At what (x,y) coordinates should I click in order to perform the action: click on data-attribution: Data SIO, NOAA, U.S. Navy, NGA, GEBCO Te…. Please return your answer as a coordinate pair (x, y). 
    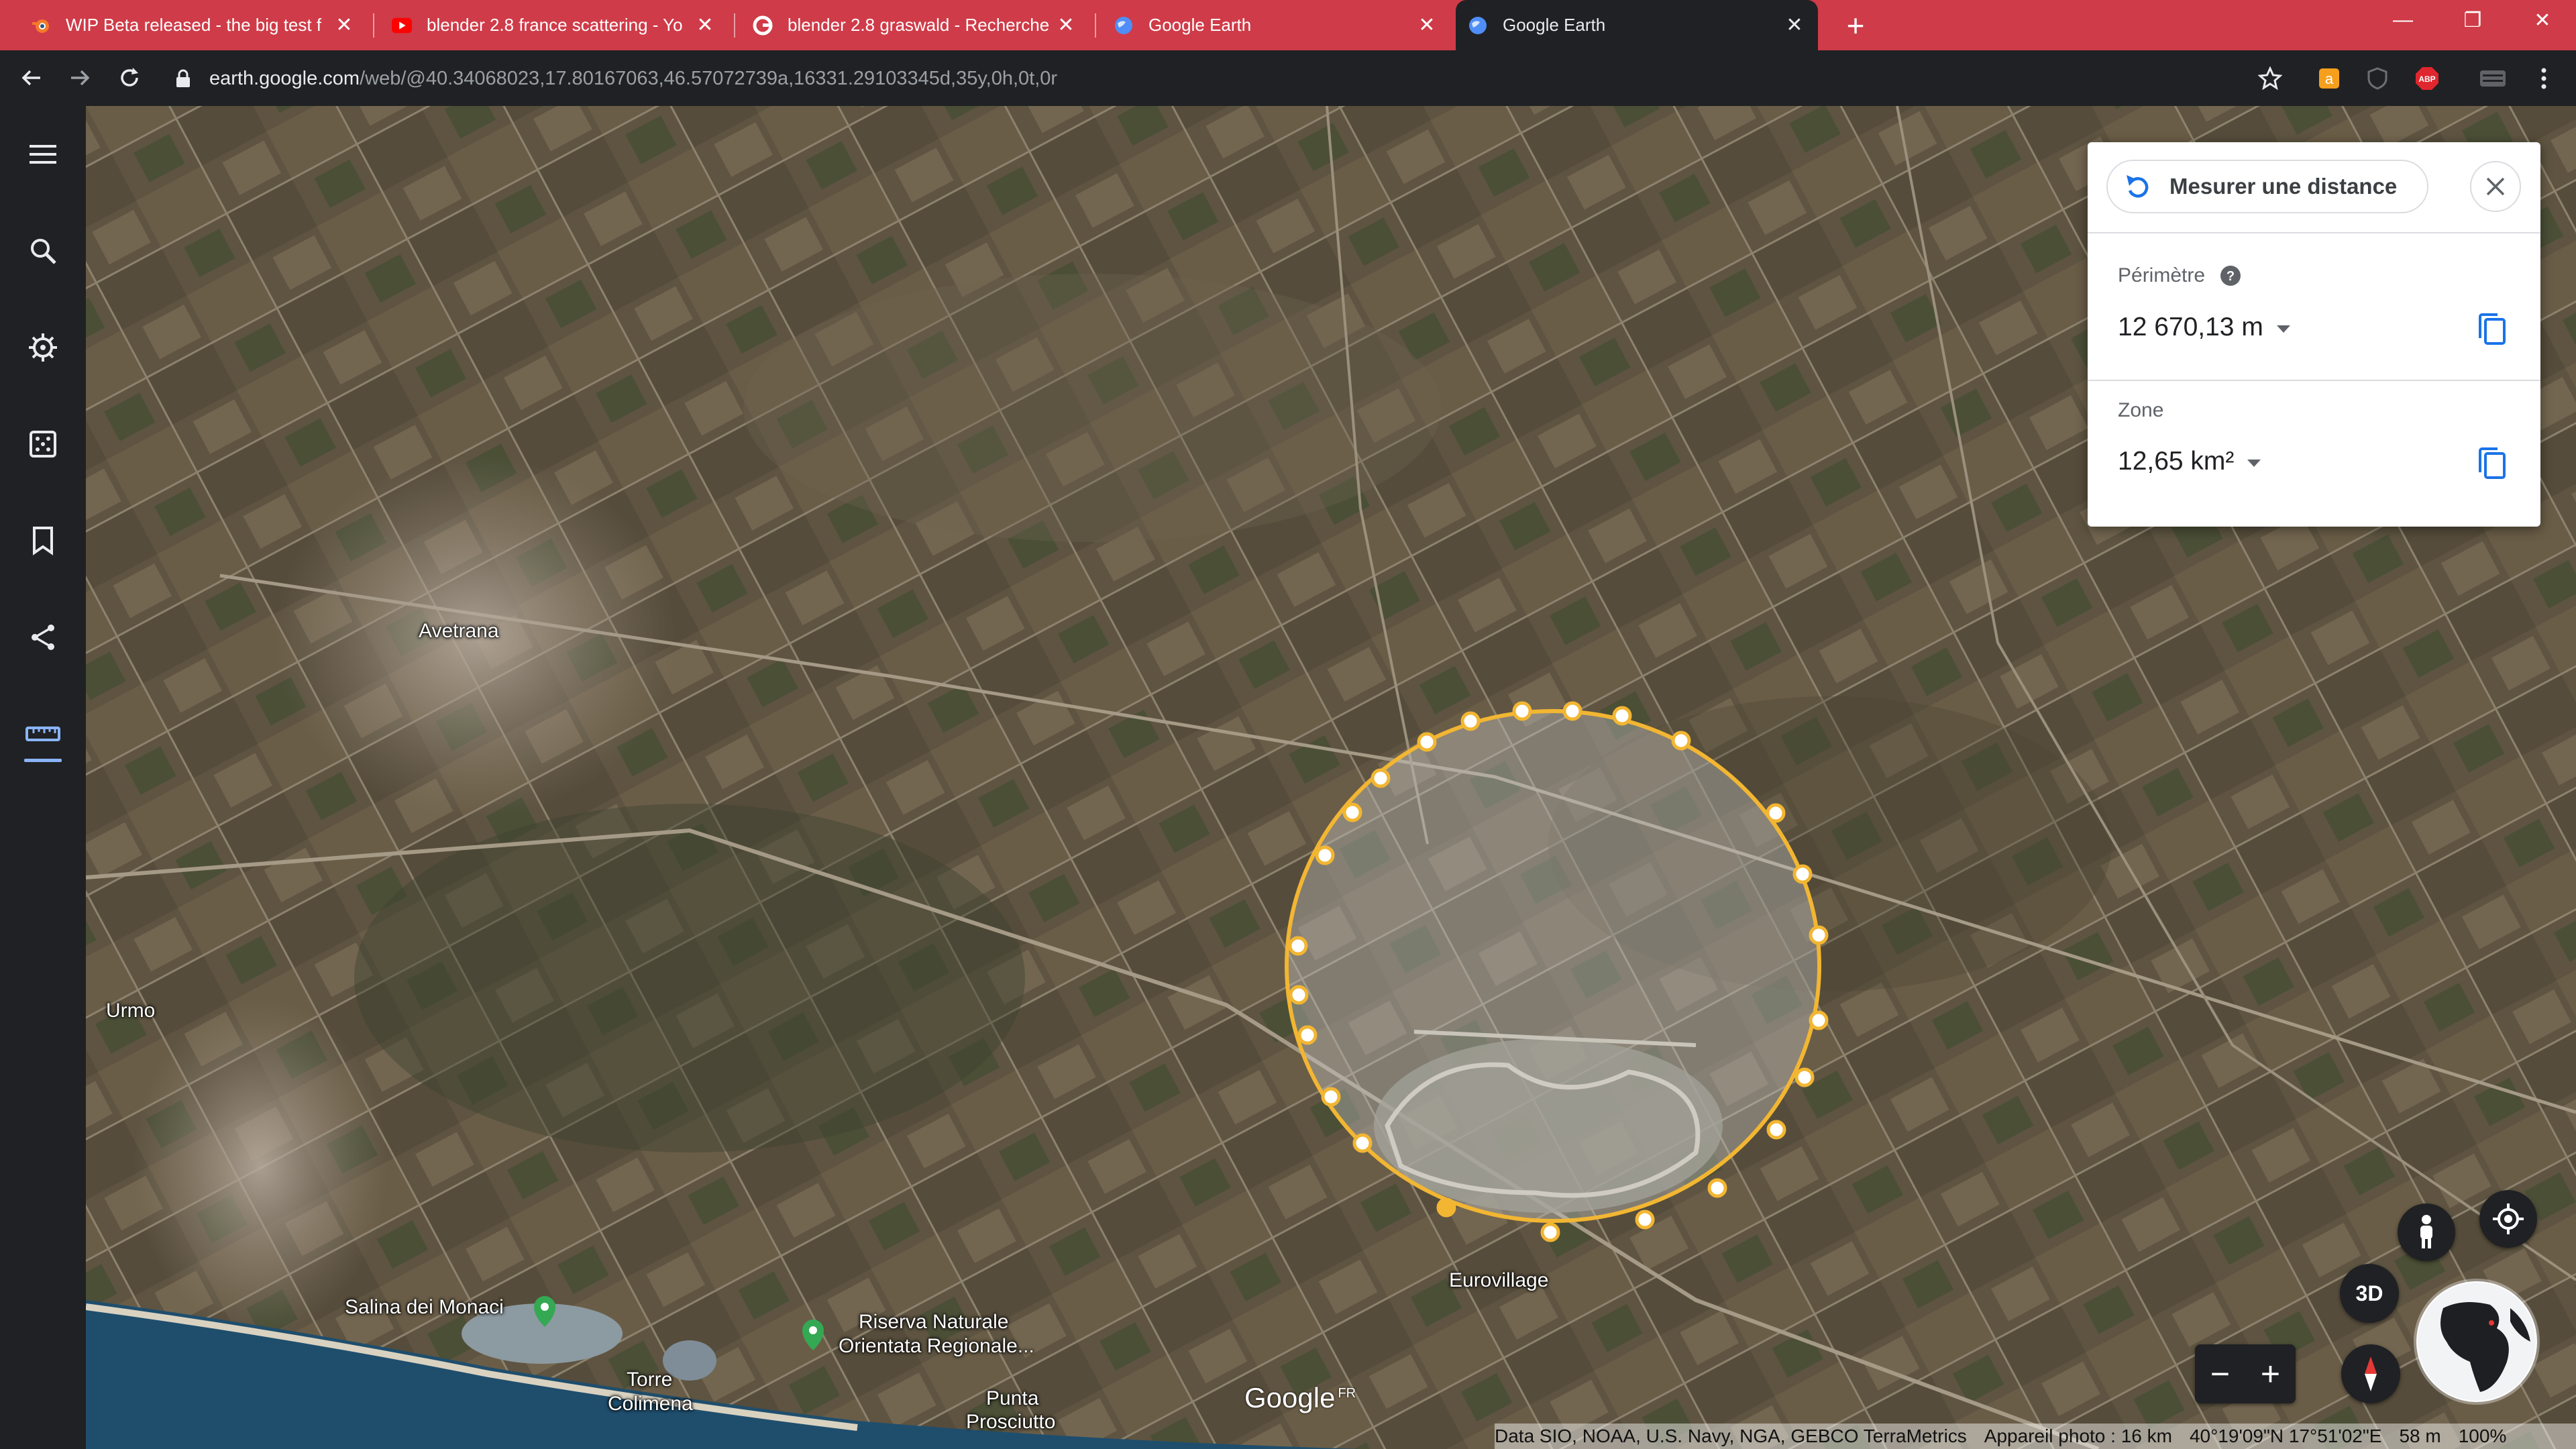
    Looking at the image, I should click on (1731, 1436).